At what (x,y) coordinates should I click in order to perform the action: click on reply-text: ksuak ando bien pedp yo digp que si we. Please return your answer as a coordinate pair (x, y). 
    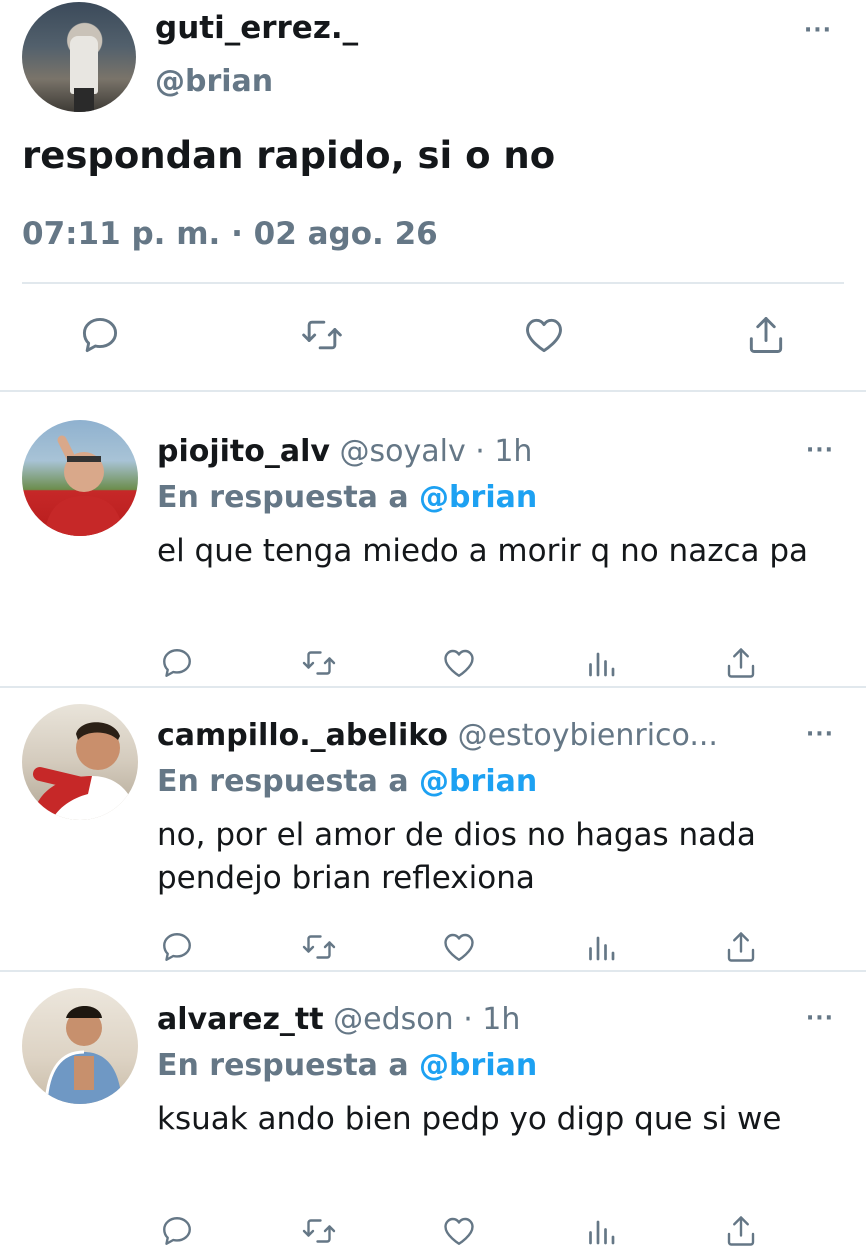
    Looking at the image, I should click on (469, 1119).